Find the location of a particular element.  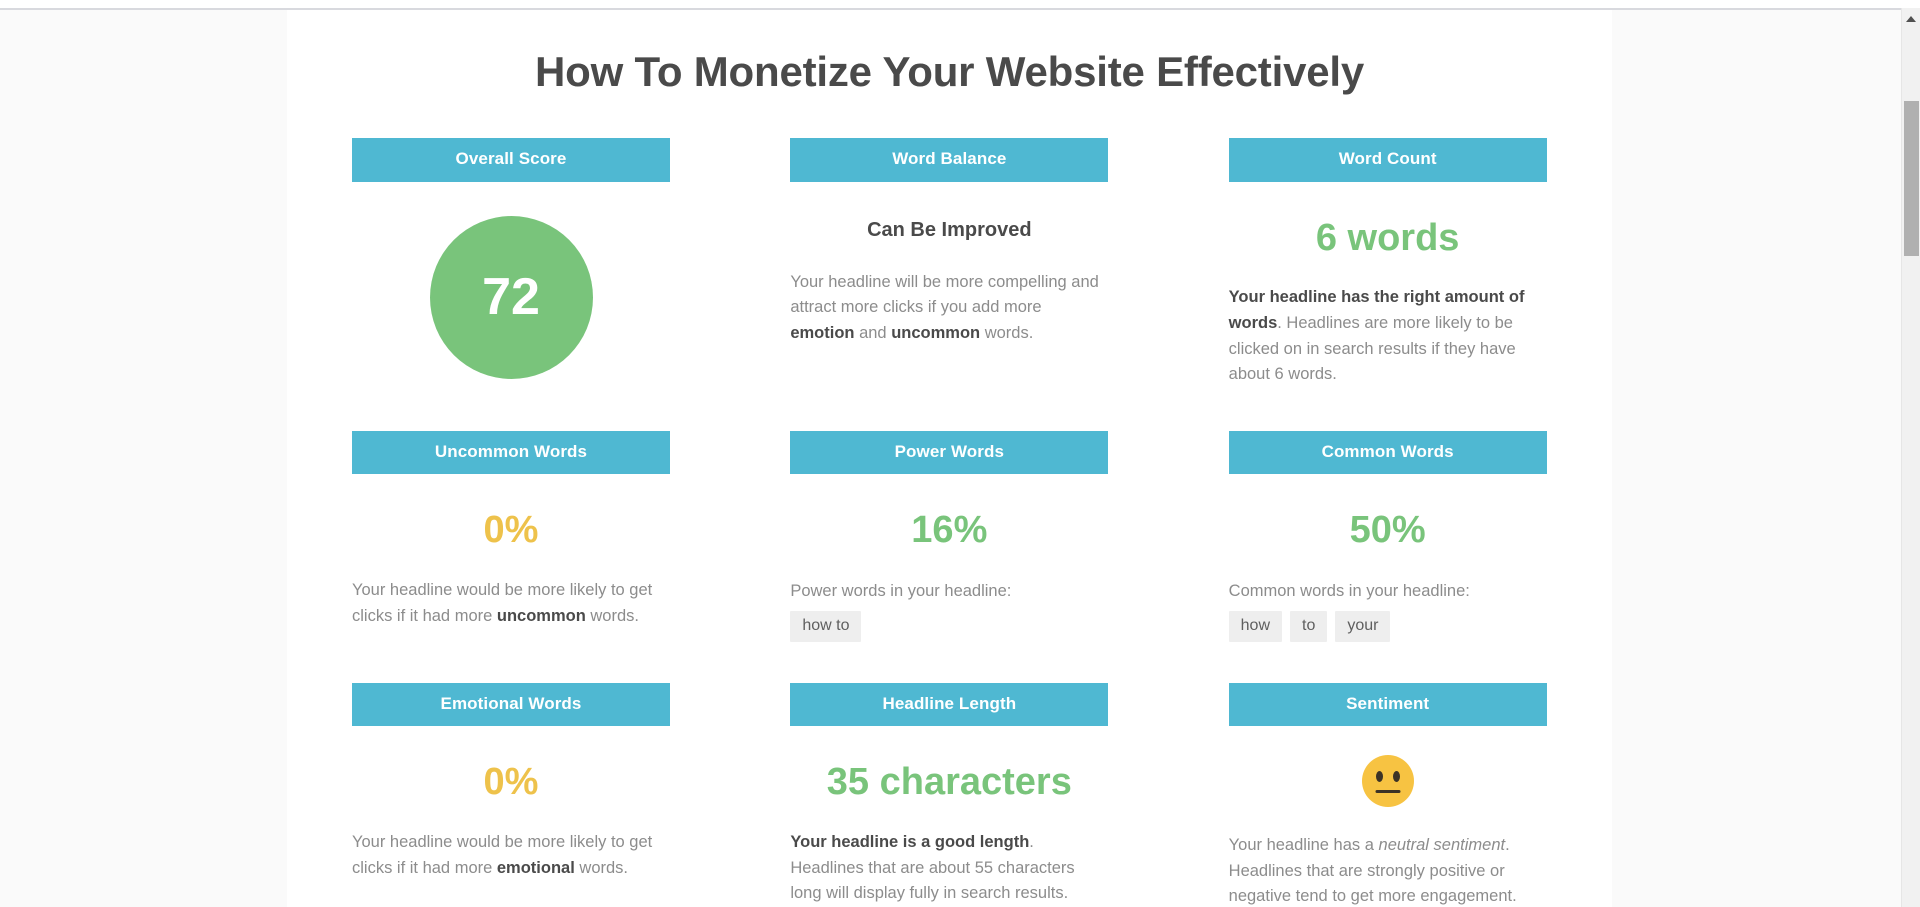

desc-italic: neutral sentiment is located at coordinates (1442, 845).